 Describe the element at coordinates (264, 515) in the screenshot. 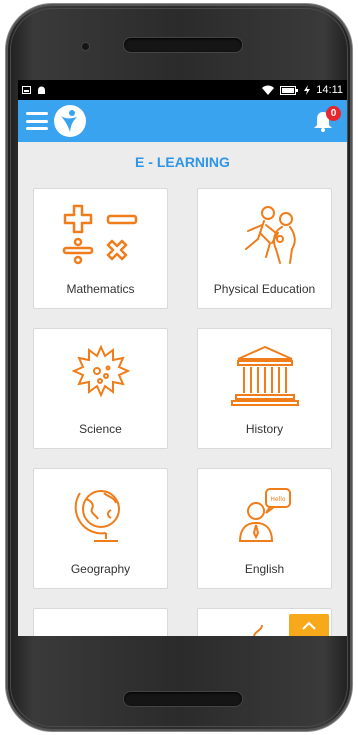

I see `speech-hello-icon: Hello` at that location.